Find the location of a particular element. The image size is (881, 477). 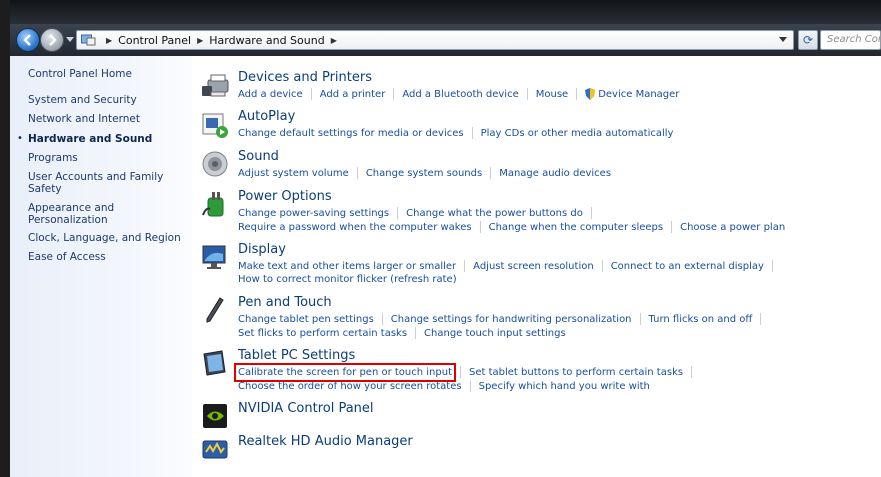

link-audio-devices: Manage audio devices is located at coordinates (555, 173).